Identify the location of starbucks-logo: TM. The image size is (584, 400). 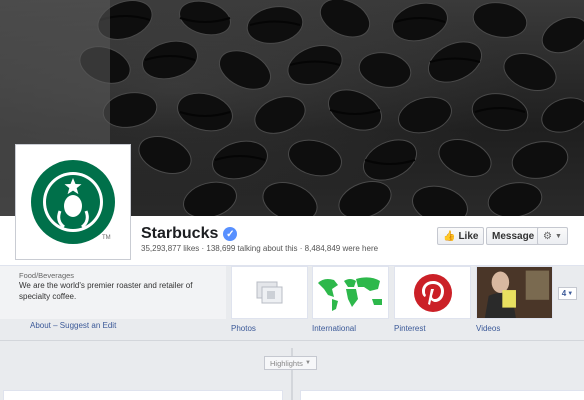
(73, 202).